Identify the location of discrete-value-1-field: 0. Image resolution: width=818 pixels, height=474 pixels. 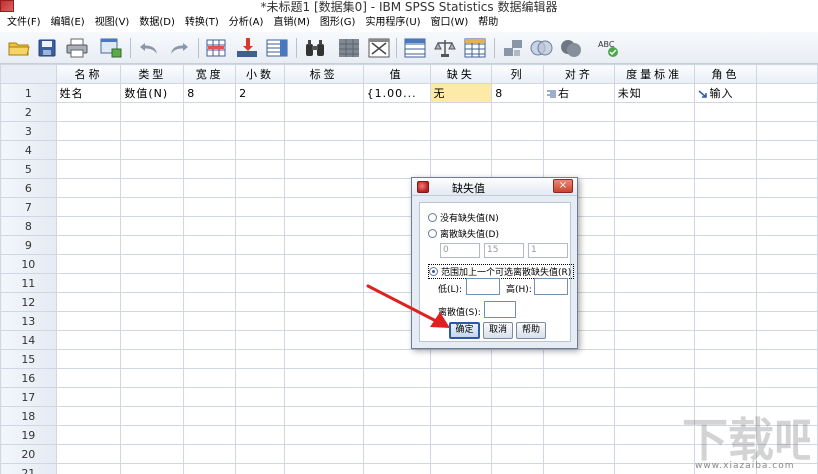
(460, 250).